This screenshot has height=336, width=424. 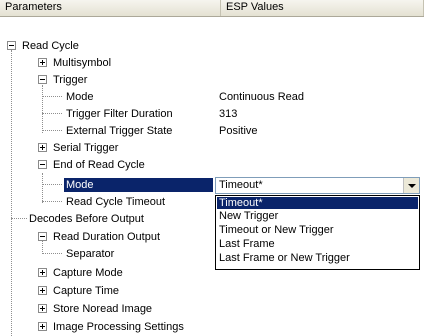 I want to click on dropdown-option-timeout-or-new-trigger: Timeout or New Trigger, so click(x=317, y=230).